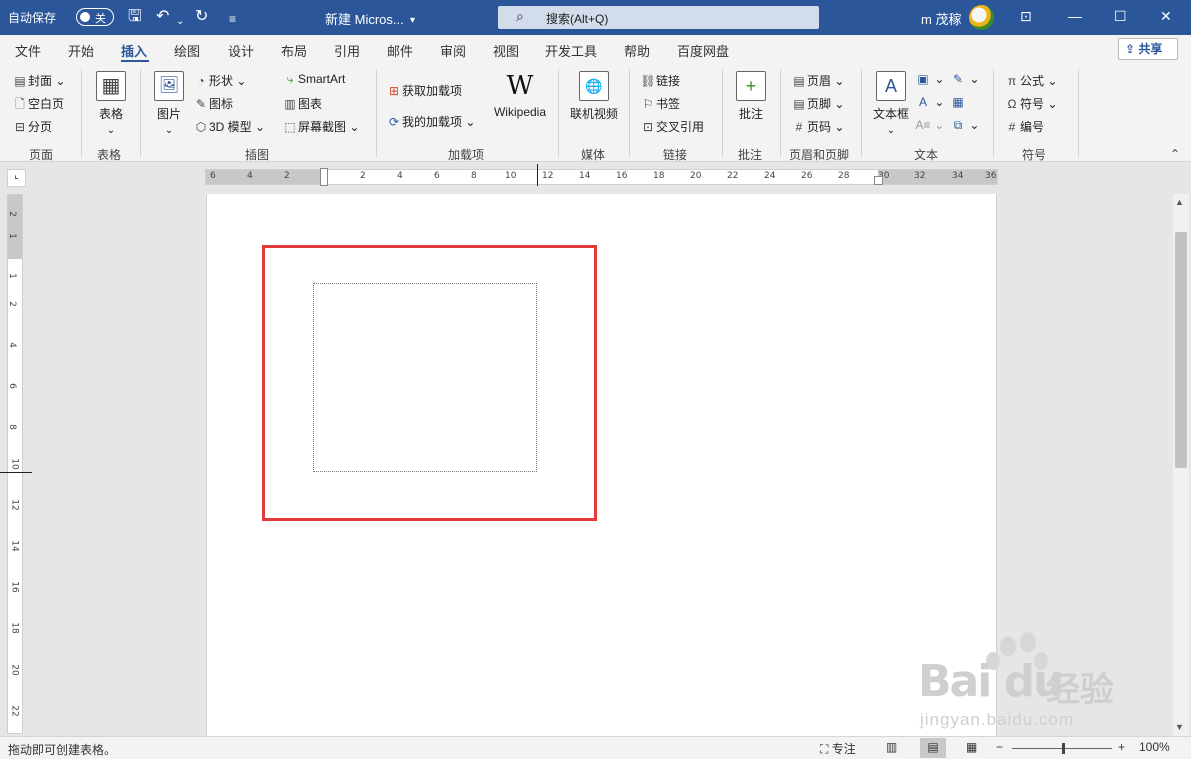 This screenshot has height=759, width=1191. I want to click on wikipedia-button: W Wikipedia, so click(520, 95).